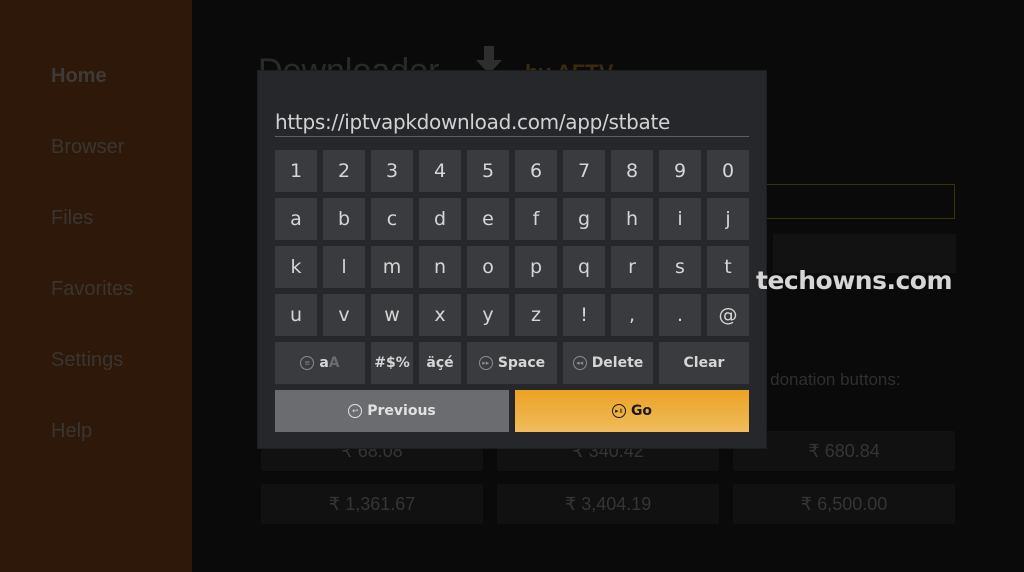  Describe the element at coordinates (632, 171) in the screenshot. I see `key-button: 8` at that location.